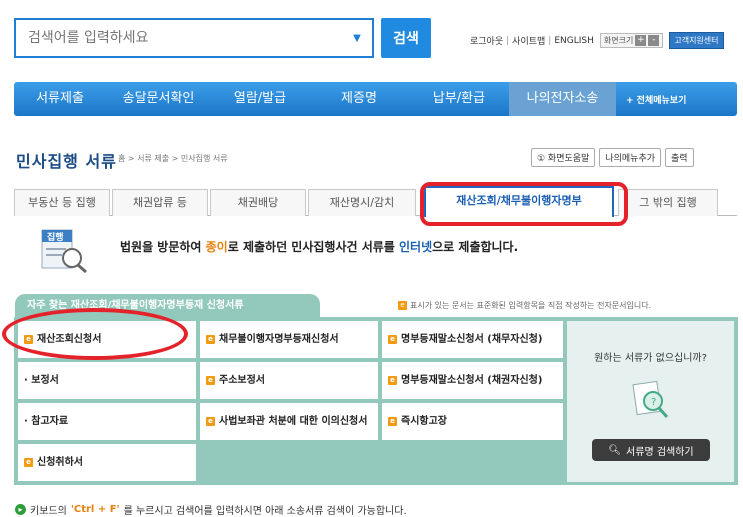 This screenshot has width=743, height=517. Describe the element at coordinates (406, 38) in the screenshot. I see `search-button: 검색` at that location.